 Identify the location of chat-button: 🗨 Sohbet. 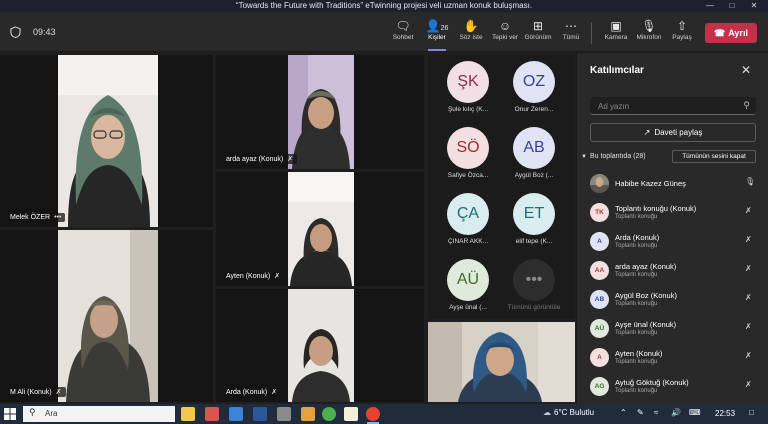
(403, 33).